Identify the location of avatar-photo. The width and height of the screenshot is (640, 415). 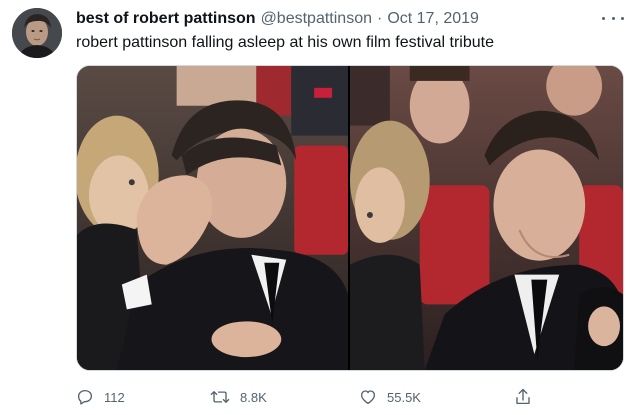
(37, 33).